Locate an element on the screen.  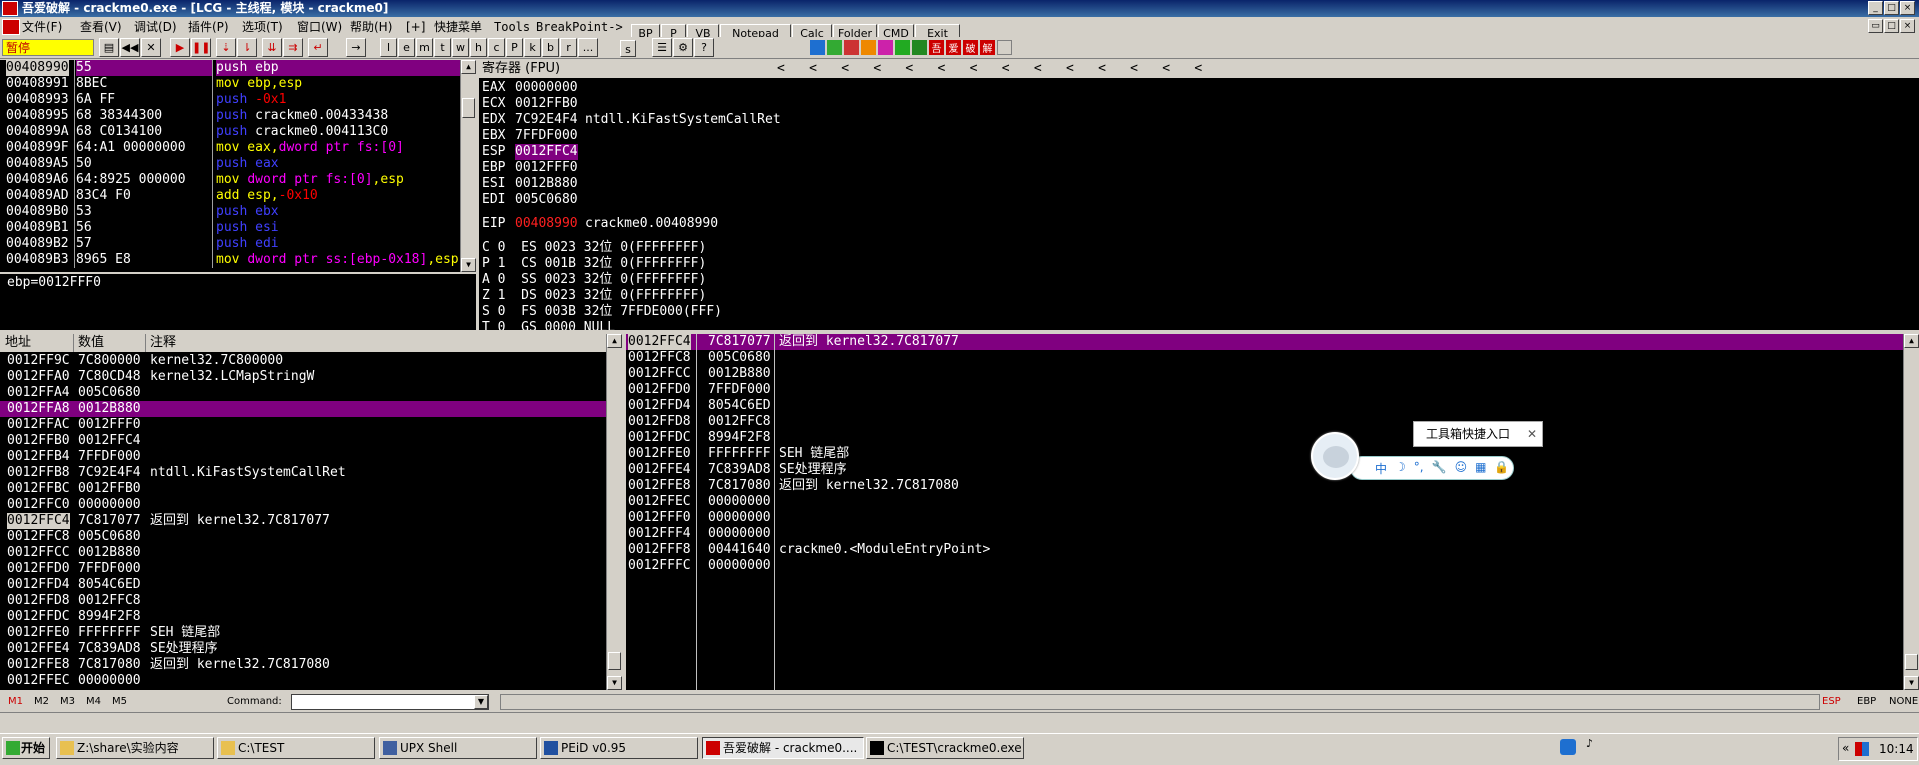
dump-row: 0012FFC8 005C0680 is located at coordinates (303, 537).